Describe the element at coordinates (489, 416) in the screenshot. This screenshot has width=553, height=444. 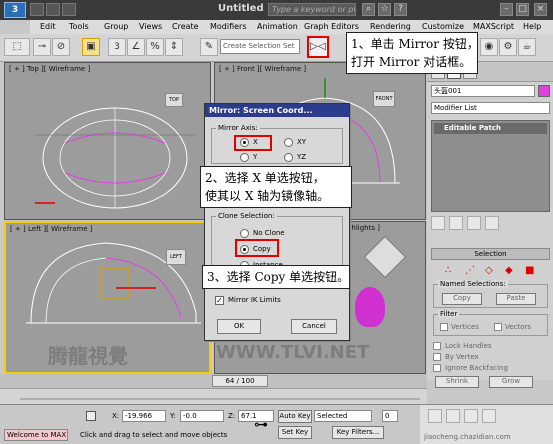
I see `orbit-icon` at that location.